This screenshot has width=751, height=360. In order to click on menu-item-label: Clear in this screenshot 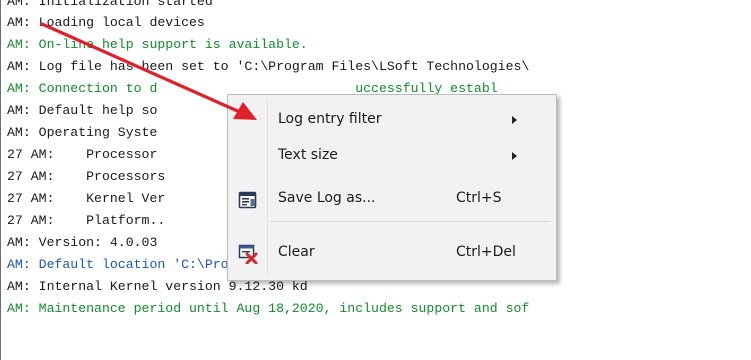, I will do `click(296, 252)`.